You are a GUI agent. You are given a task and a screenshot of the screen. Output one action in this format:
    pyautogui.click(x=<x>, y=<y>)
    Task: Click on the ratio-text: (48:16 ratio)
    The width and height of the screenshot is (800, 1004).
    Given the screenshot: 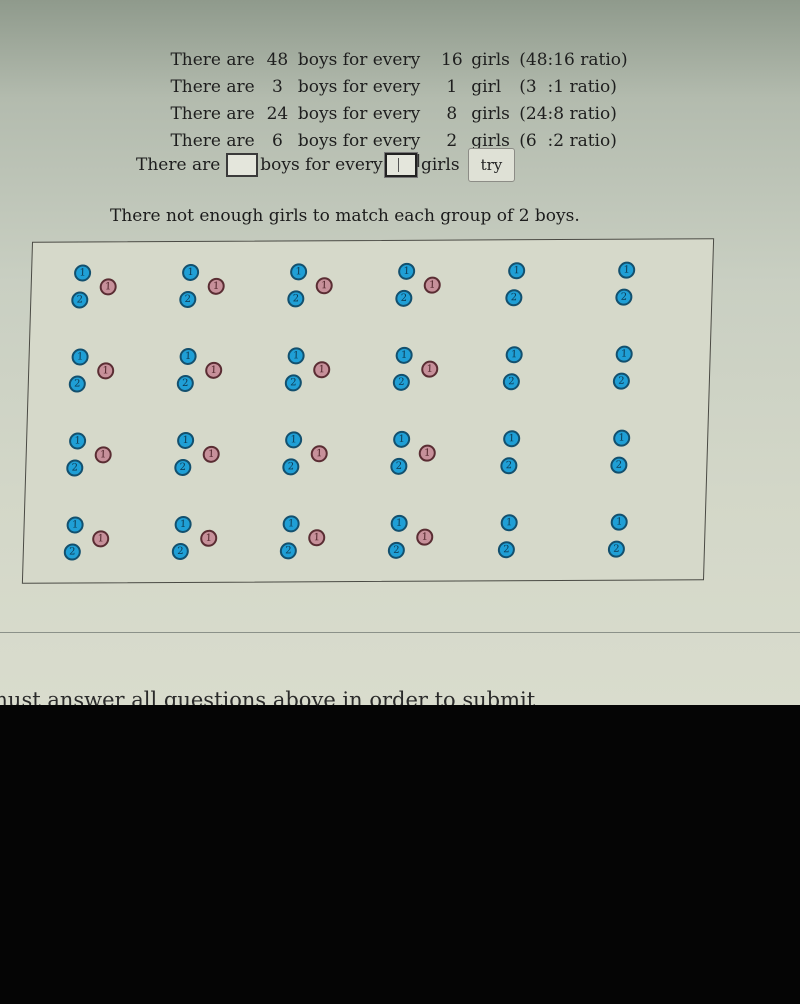 What is the action you would take?
    pyautogui.click(x=573, y=60)
    